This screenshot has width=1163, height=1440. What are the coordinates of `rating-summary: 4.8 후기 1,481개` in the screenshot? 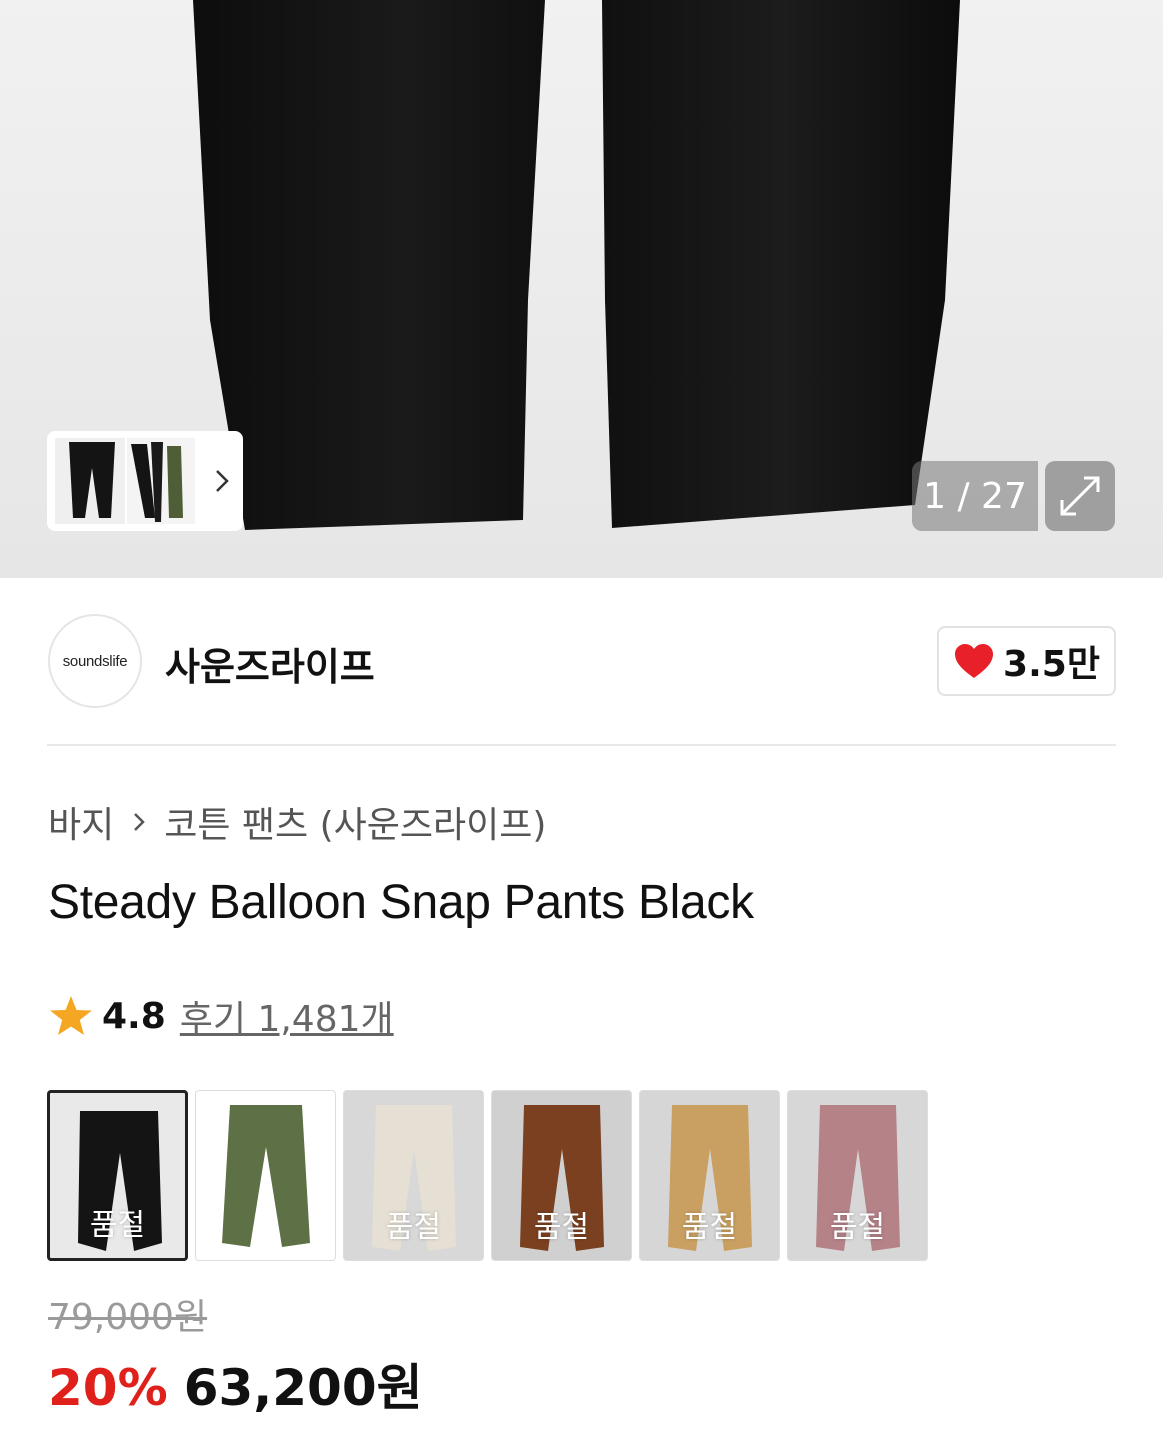 It's located at (221, 1016).